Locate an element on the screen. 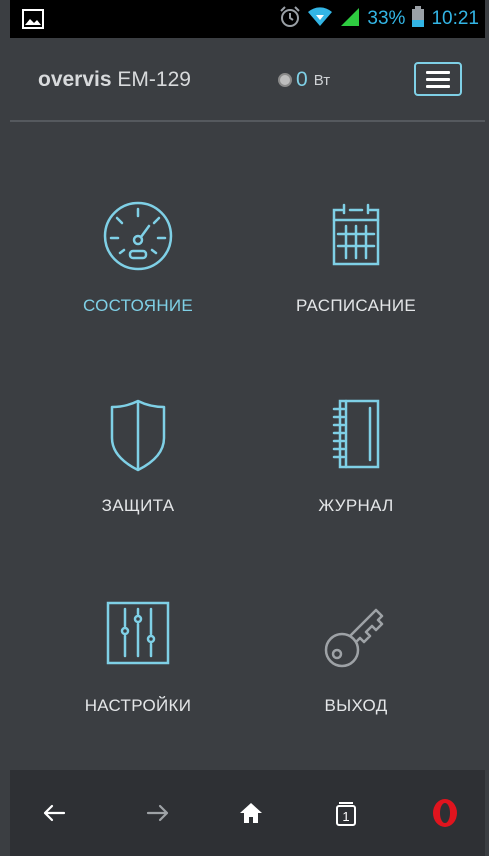  back-arrow-icon is located at coordinates (54, 813).